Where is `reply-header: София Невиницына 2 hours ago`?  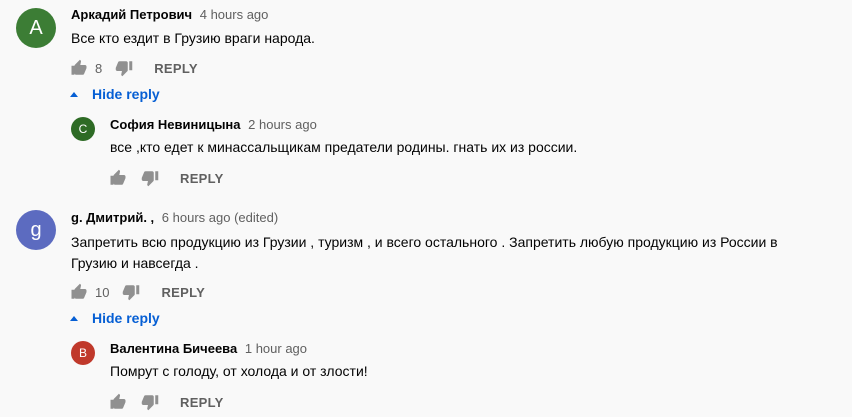
reply-header: София Невиницына 2 hours ago is located at coordinates (213, 125).